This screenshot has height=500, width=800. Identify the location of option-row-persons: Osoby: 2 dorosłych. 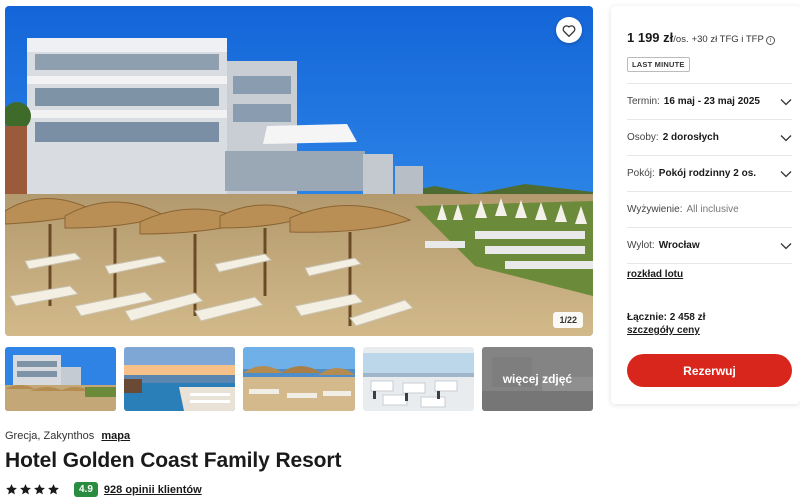
(709, 138).